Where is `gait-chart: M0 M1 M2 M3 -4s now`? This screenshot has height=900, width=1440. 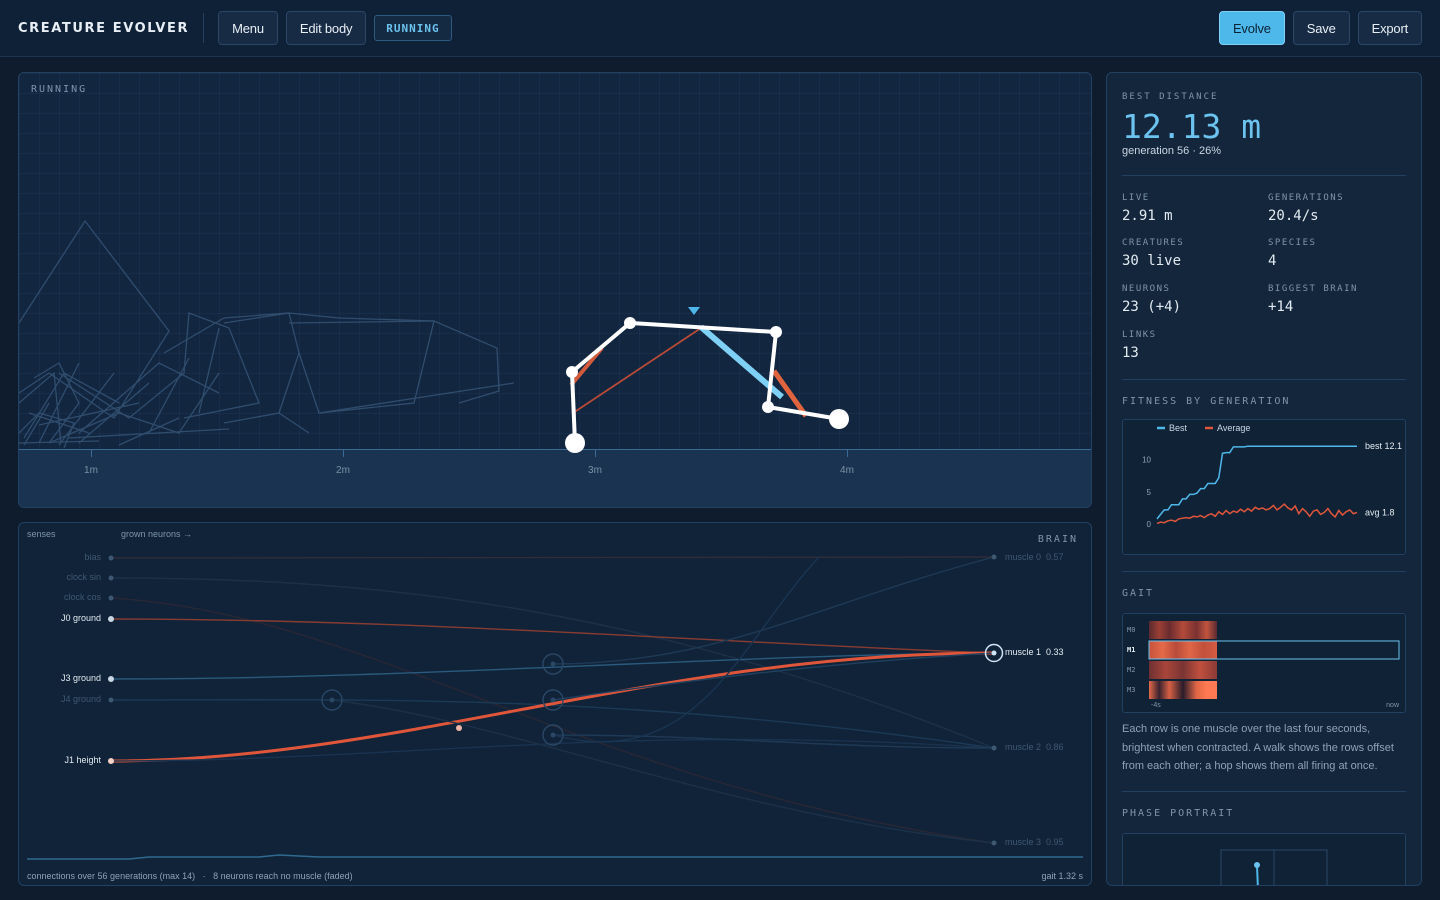 gait-chart: M0 M1 M2 M3 -4s now is located at coordinates (1264, 663).